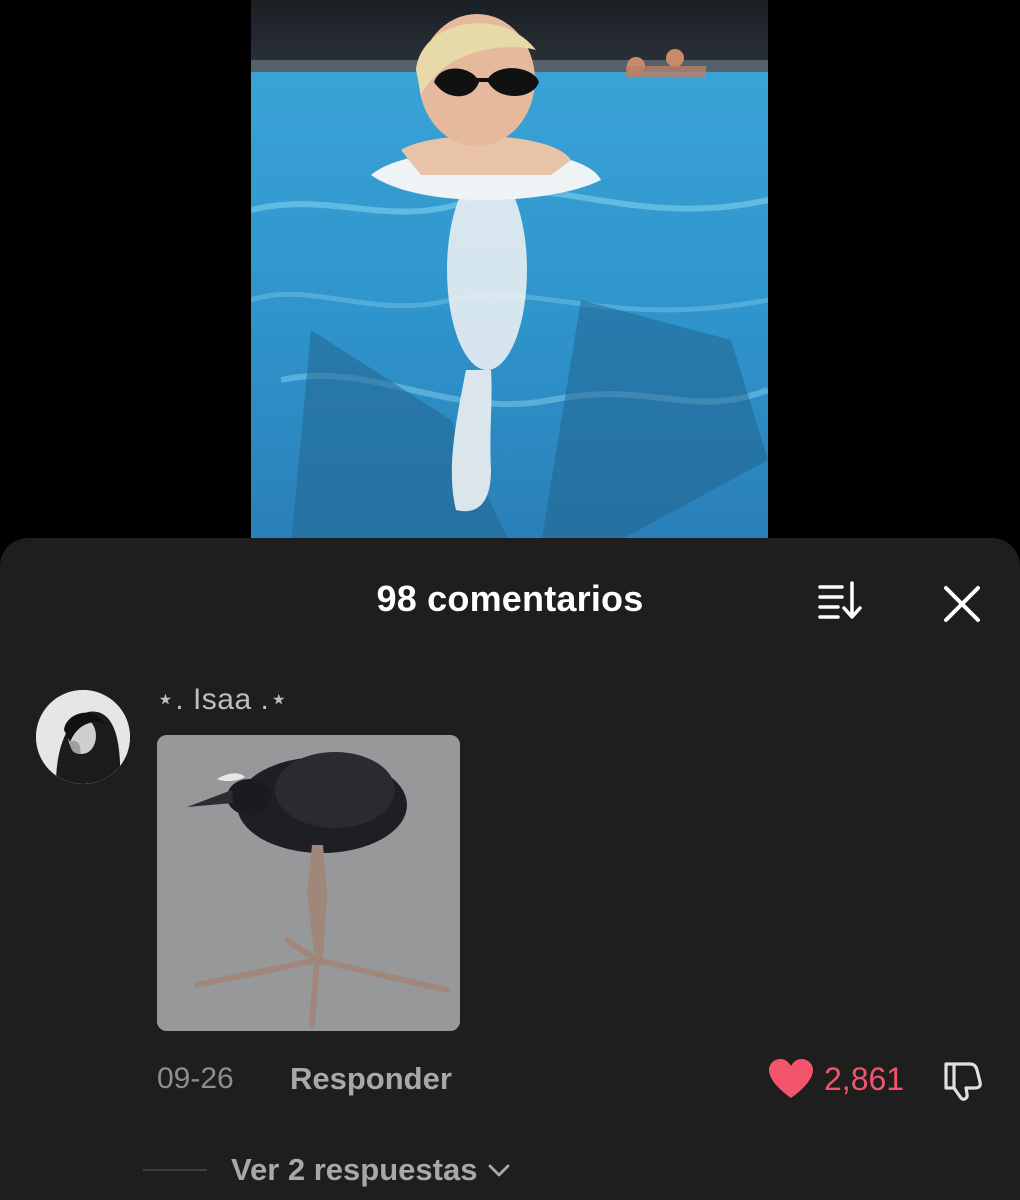 The width and height of the screenshot is (1020, 1200). I want to click on reply-button: Responder, so click(371, 1079).